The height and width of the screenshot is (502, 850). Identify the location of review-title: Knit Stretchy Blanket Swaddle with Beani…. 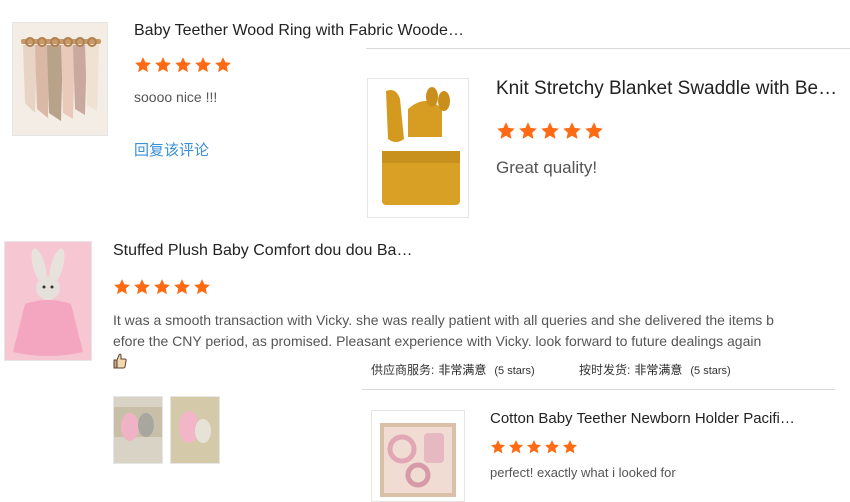
(668, 89).